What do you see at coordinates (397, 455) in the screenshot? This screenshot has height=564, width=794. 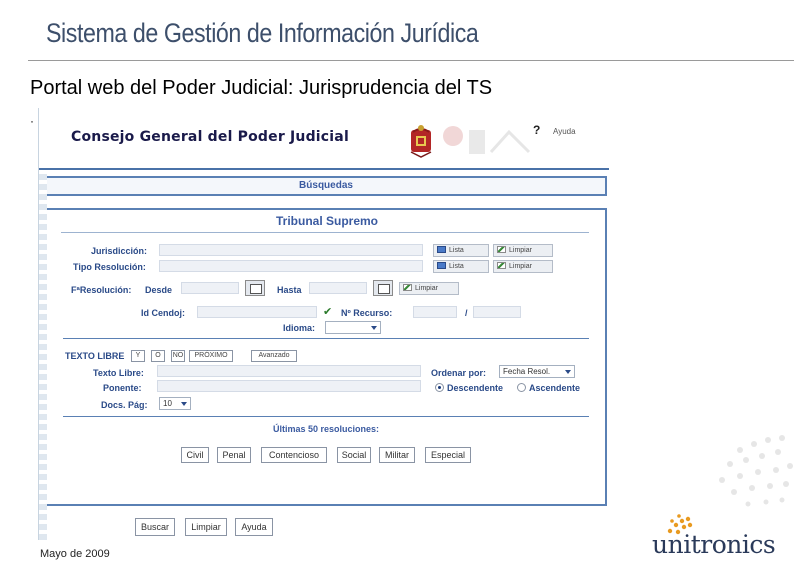 I see `category-militar-button: Militar` at bounding box center [397, 455].